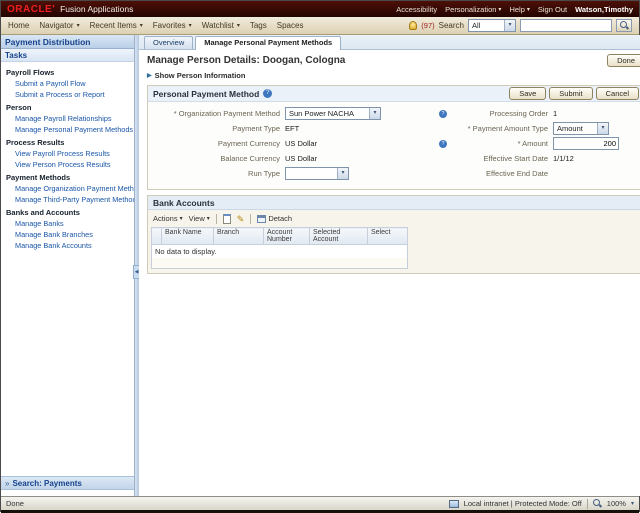  I want to click on effective-start-date-value: 1/1/12, so click(563, 158).